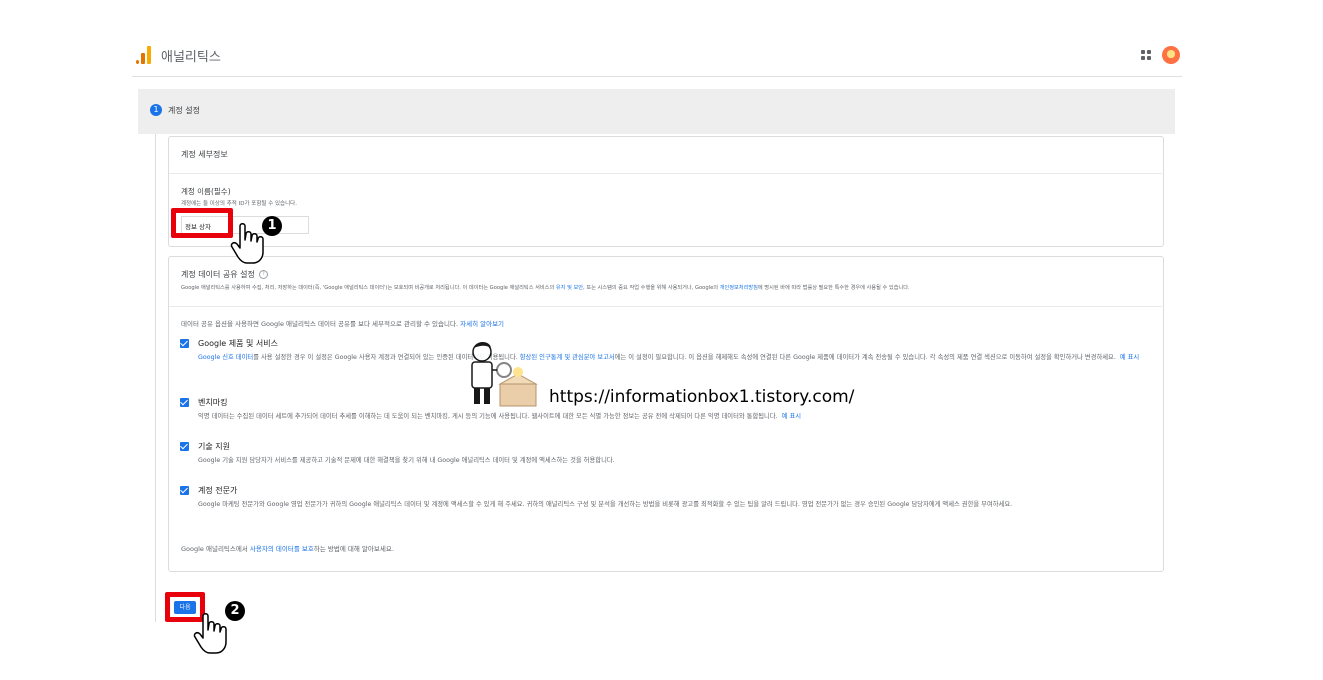 The width and height of the screenshot is (1323, 680). What do you see at coordinates (666, 191) in the screenshot?
I see `account-details-card` at bounding box center [666, 191].